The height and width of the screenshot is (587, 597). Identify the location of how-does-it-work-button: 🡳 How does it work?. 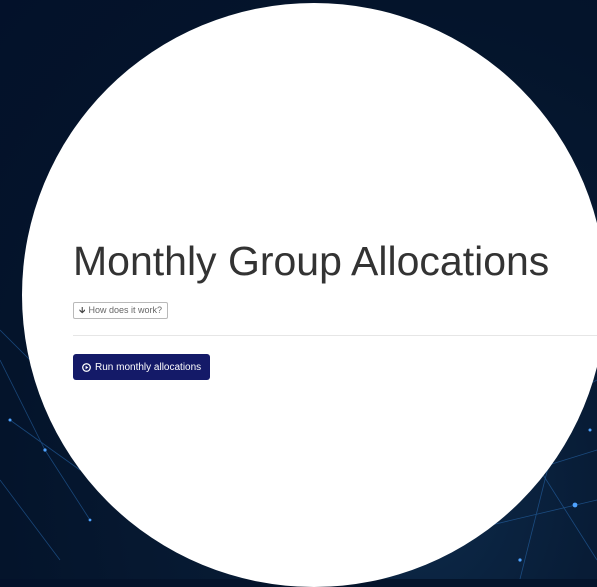
(120, 310).